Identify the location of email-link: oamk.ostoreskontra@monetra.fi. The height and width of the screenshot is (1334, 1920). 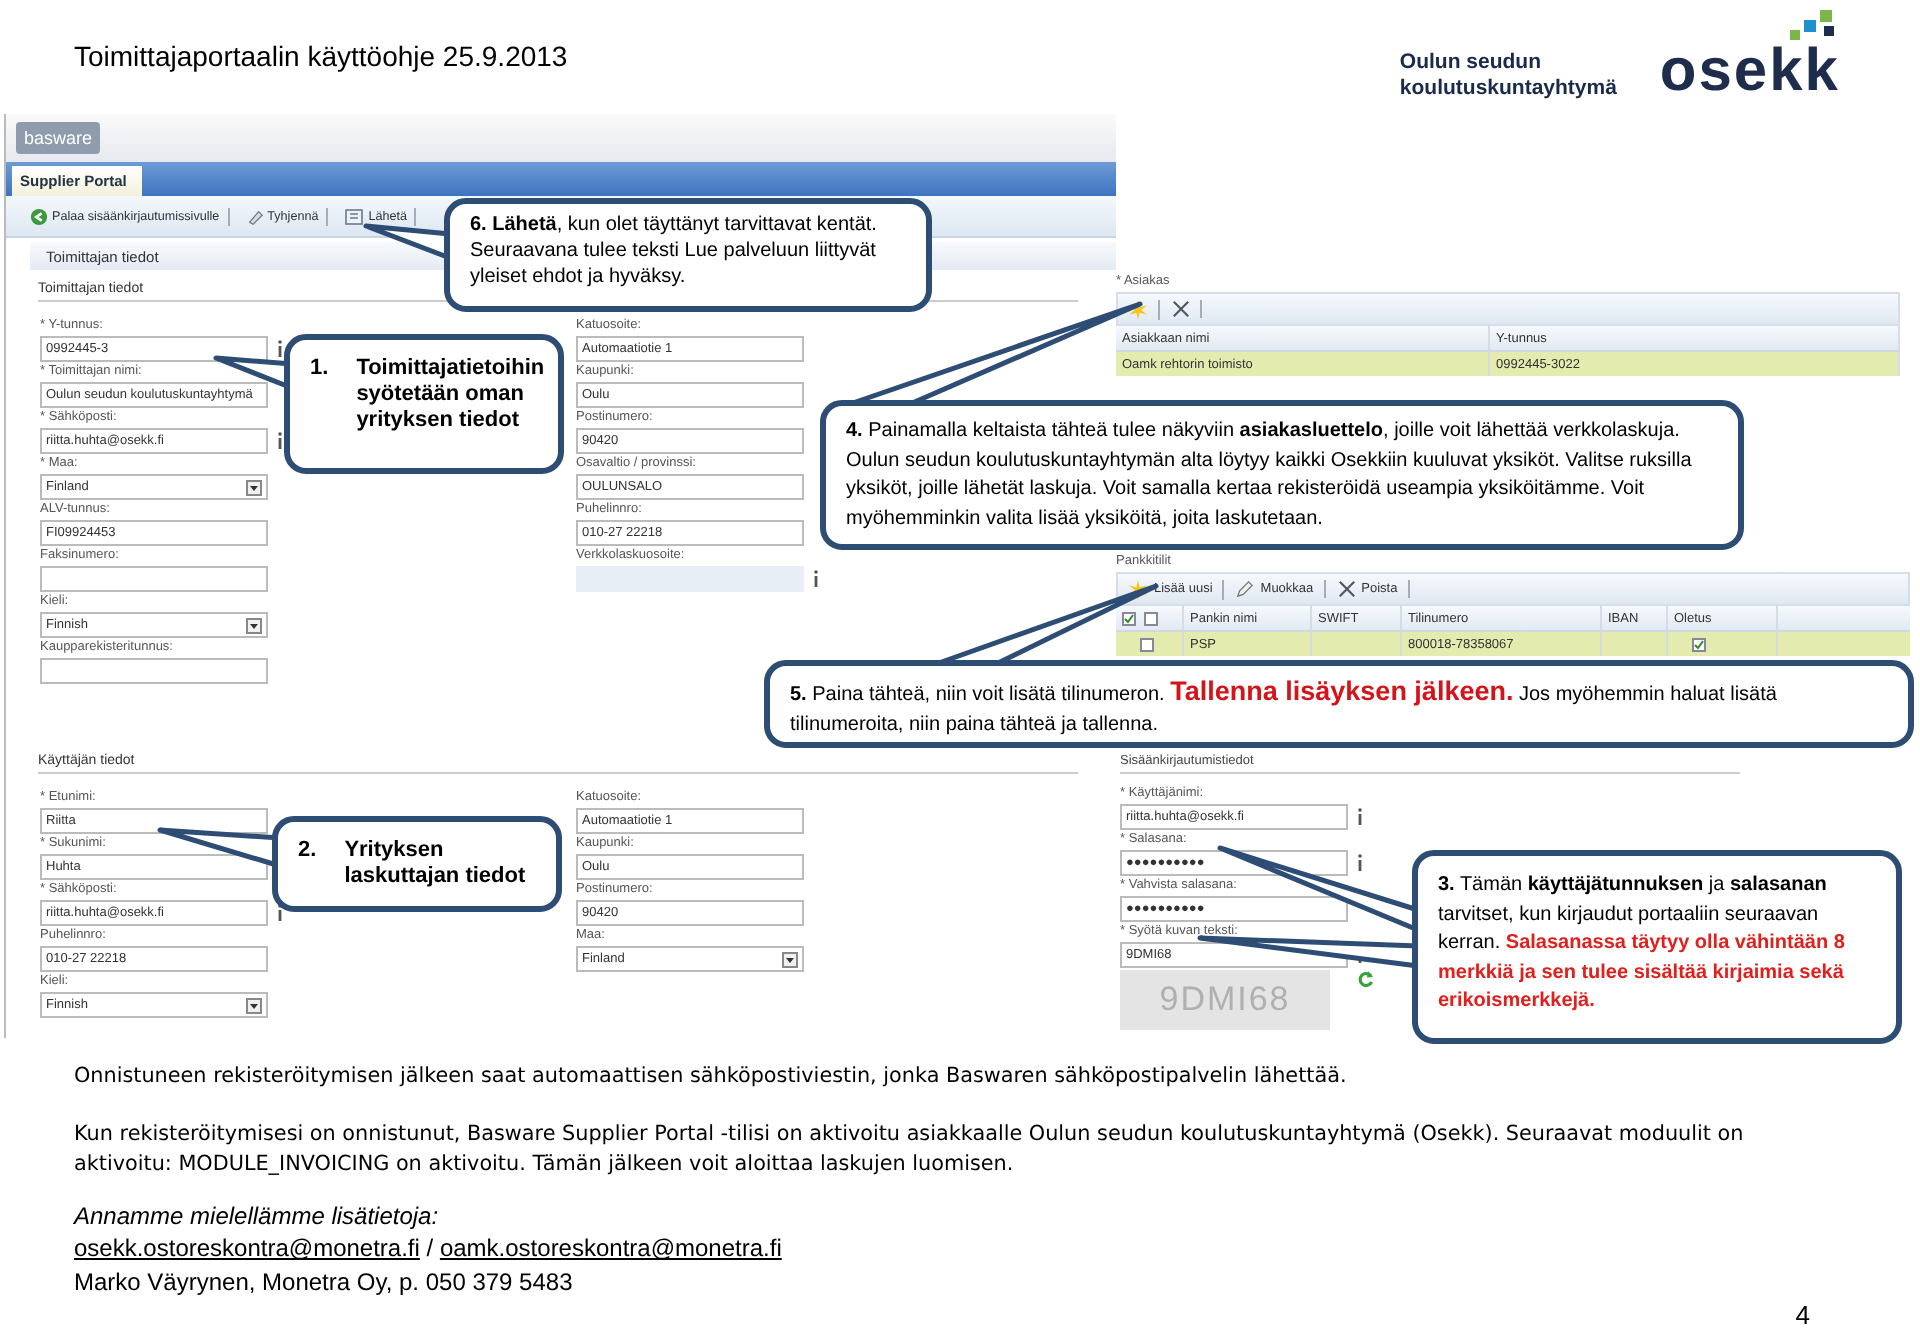
(610, 1248).